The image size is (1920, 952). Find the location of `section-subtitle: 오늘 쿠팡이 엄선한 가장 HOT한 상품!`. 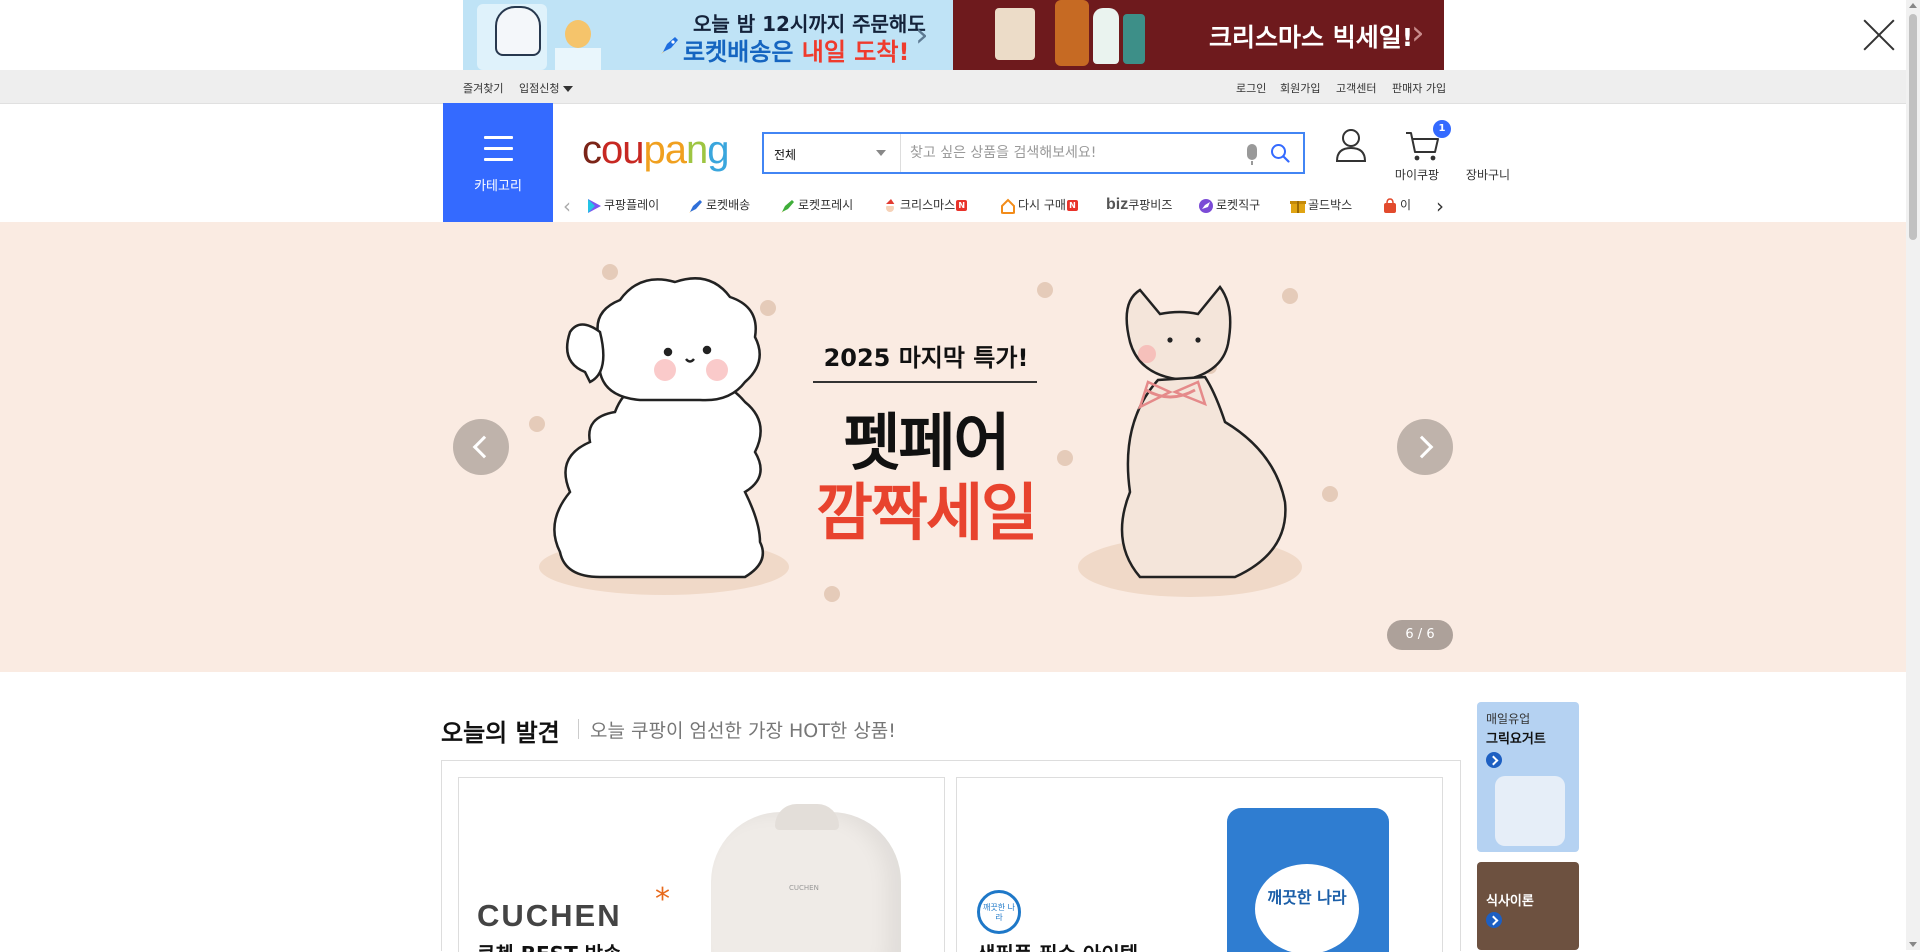

section-subtitle: 오늘 쿠팡이 엄선한 가장 HOT한 상품! is located at coordinates (743, 731).